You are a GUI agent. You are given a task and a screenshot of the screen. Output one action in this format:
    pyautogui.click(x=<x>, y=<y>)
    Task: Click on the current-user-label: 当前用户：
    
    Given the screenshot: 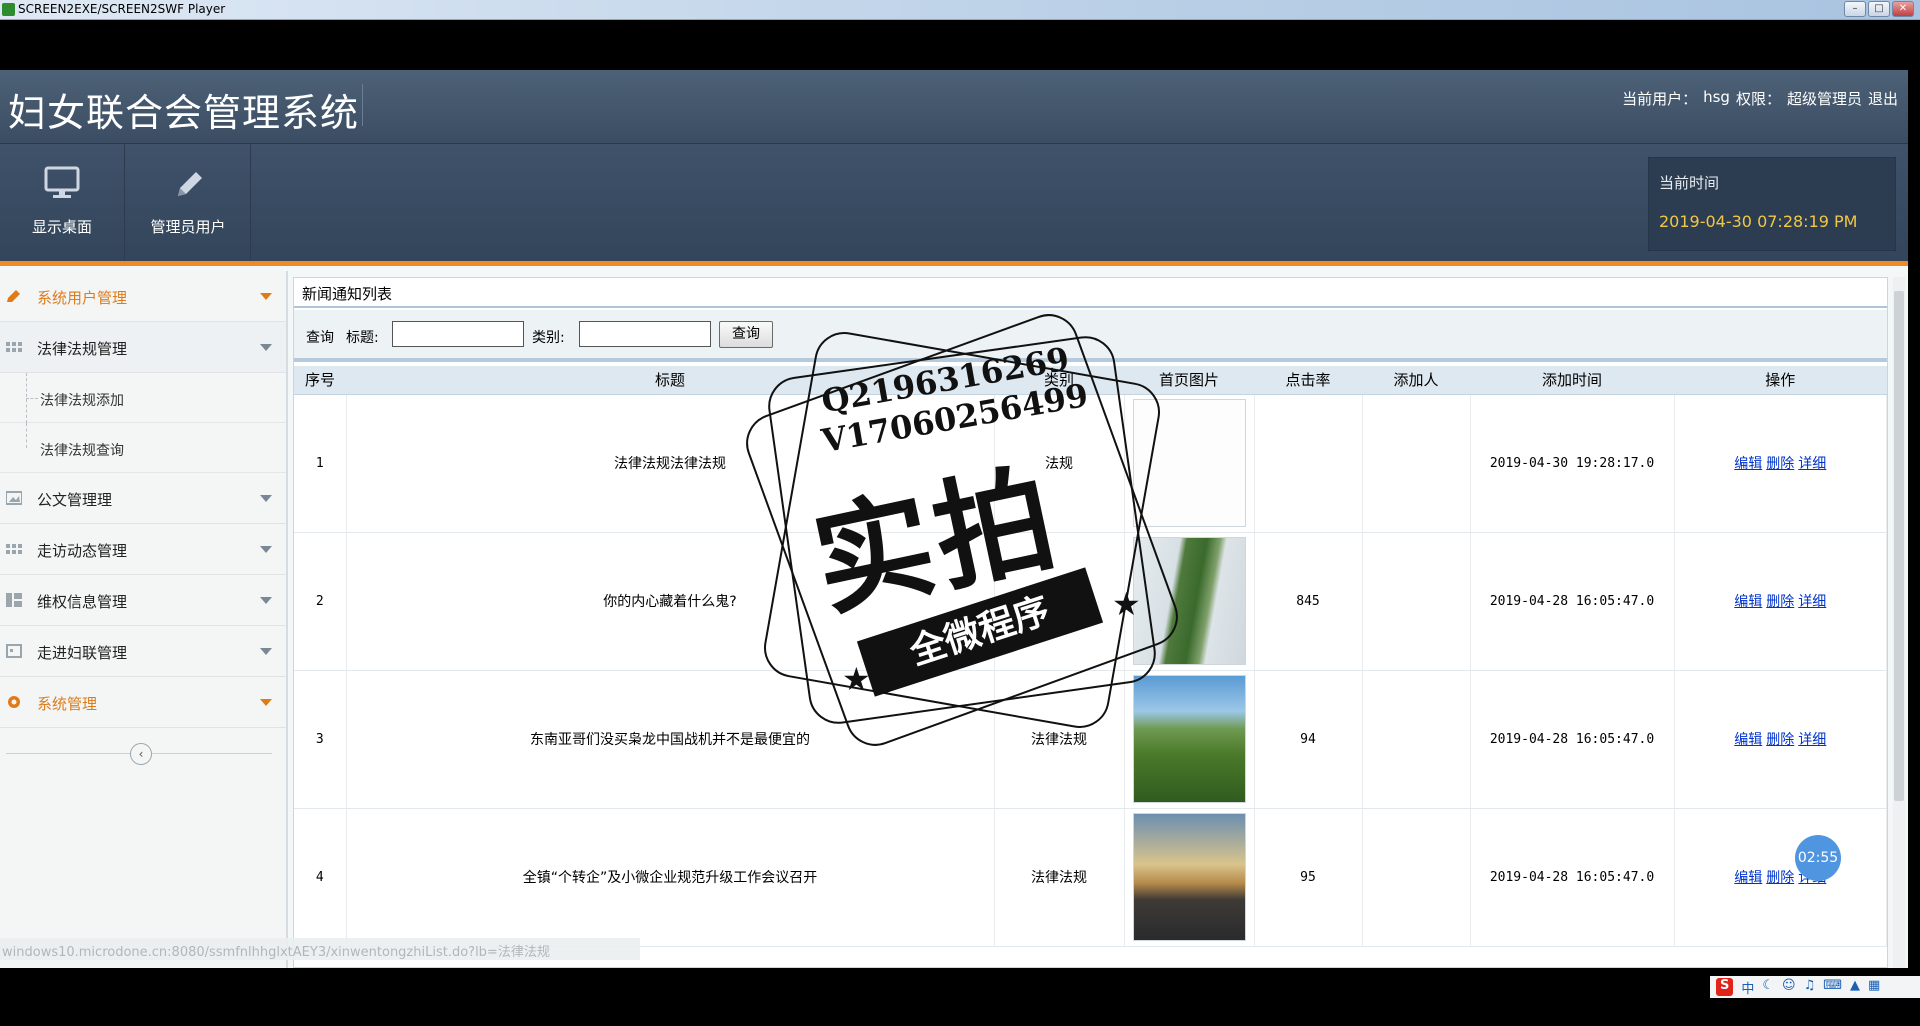 What is the action you would take?
    pyautogui.click(x=1660, y=99)
    